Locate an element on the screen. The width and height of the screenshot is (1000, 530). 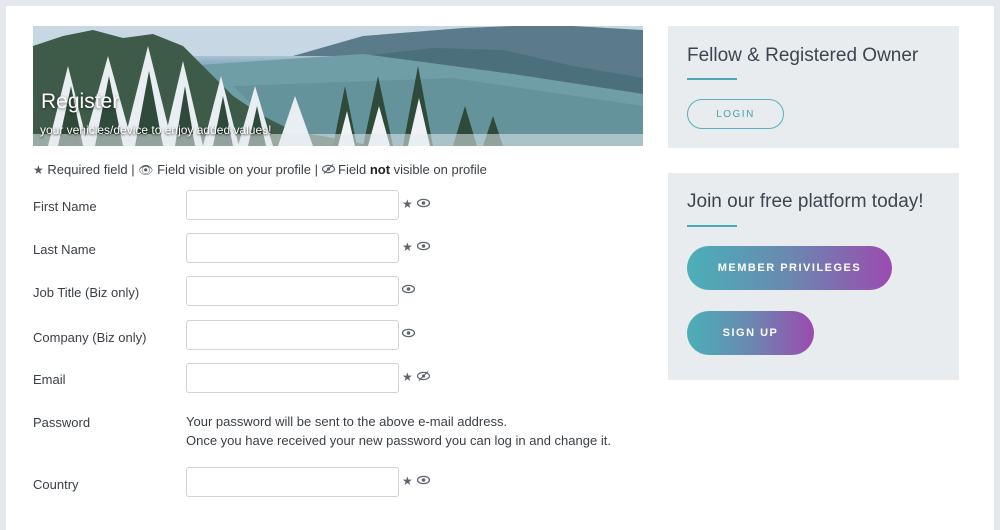
job-title-markers is located at coordinates (408, 290).